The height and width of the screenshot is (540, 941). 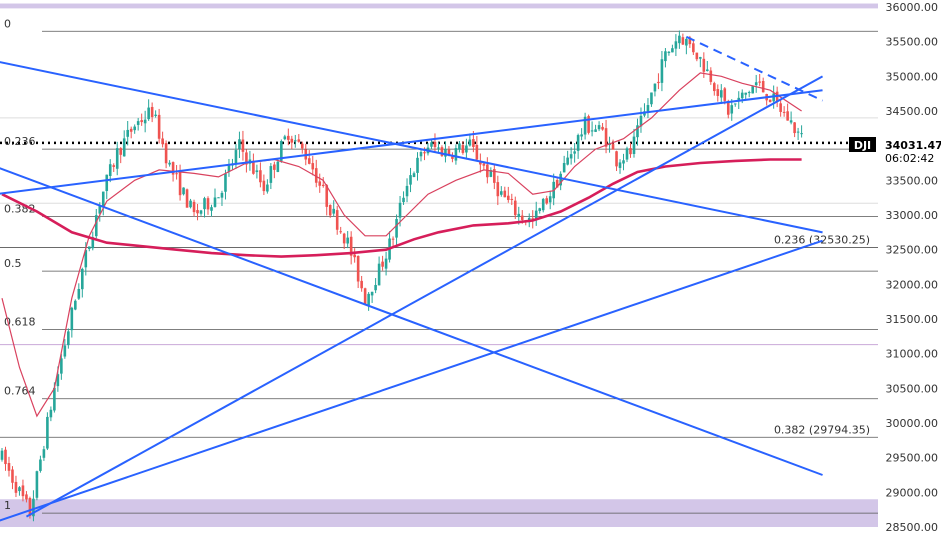 What do you see at coordinates (912, 388) in the screenshot?
I see `price-tick-label: 30500.00` at bounding box center [912, 388].